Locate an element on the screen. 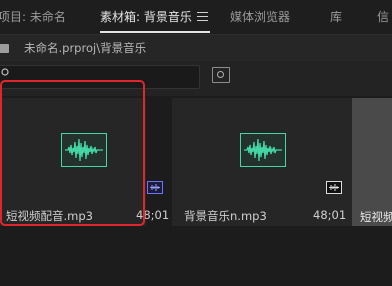  active-tab-indicator is located at coordinates (155, 32).